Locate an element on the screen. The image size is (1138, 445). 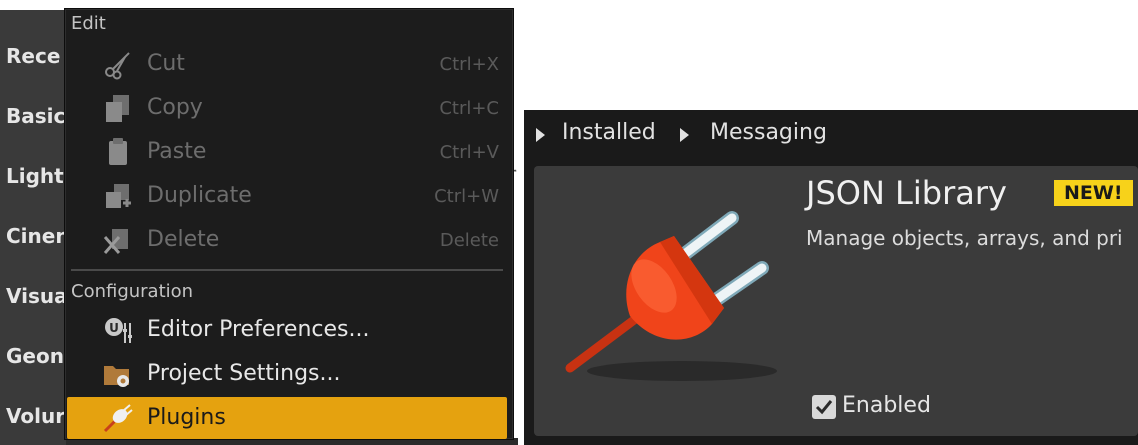
breadcrumb-messaging: Messaging is located at coordinates (768, 132).